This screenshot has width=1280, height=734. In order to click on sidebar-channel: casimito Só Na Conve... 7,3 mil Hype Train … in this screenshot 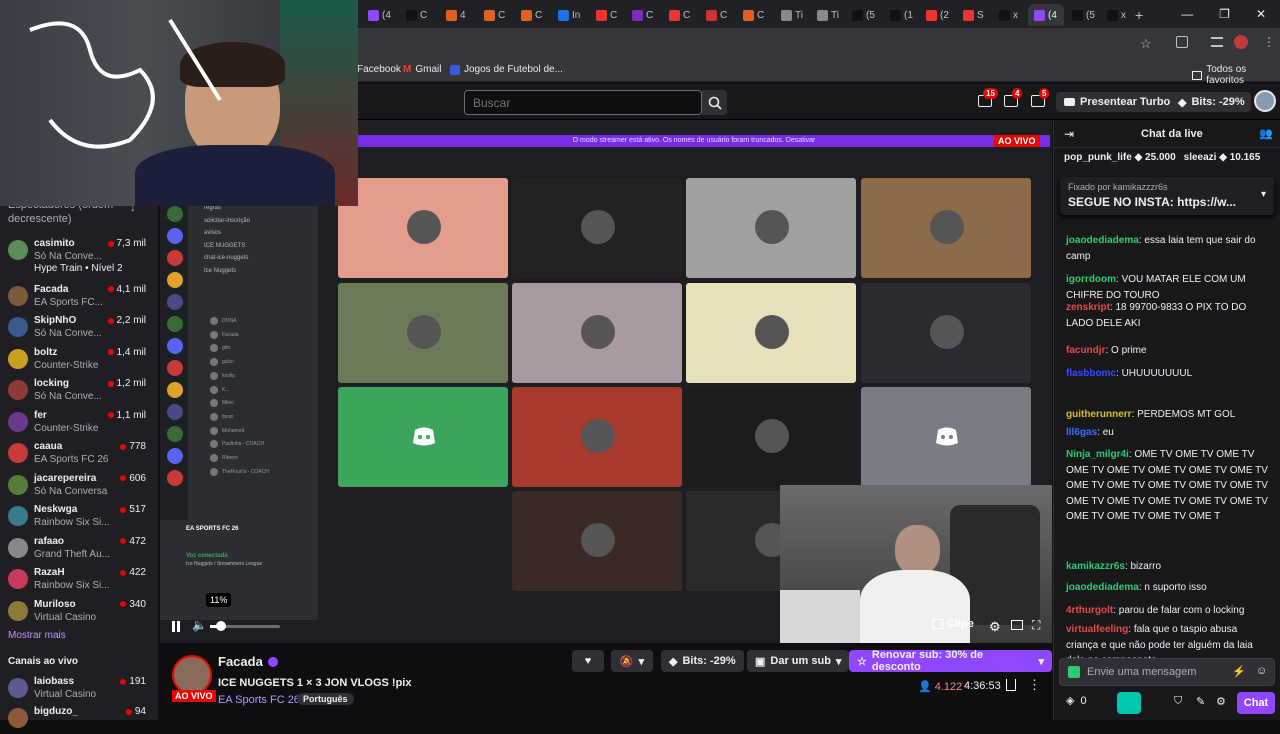, I will do `click(81, 255)`.